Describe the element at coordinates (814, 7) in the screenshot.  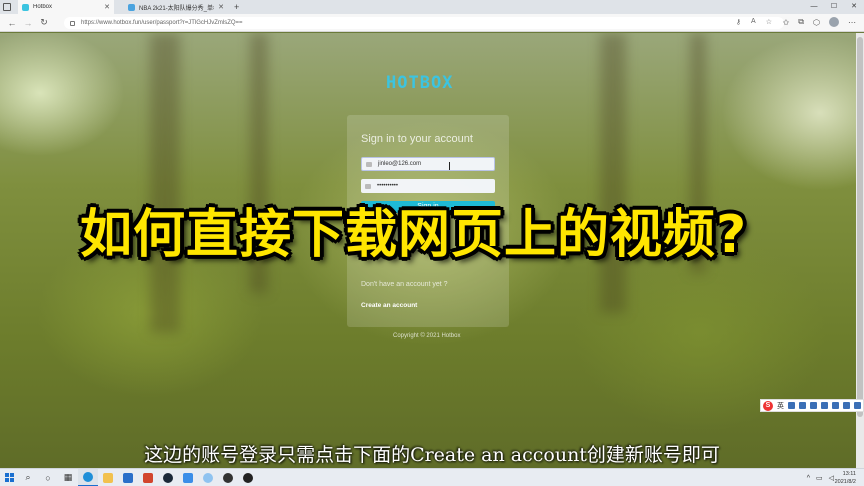
I see `minimize-button: —` at that location.